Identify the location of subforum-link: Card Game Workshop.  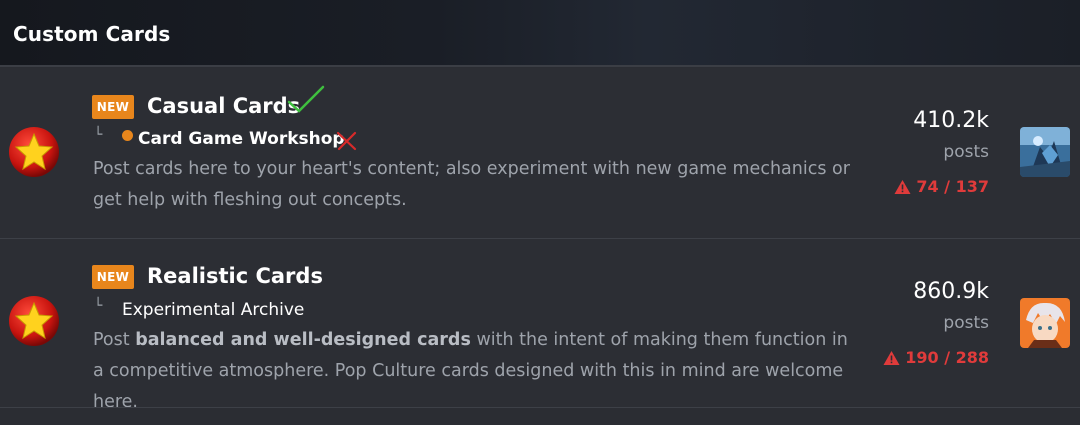
(241, 139).